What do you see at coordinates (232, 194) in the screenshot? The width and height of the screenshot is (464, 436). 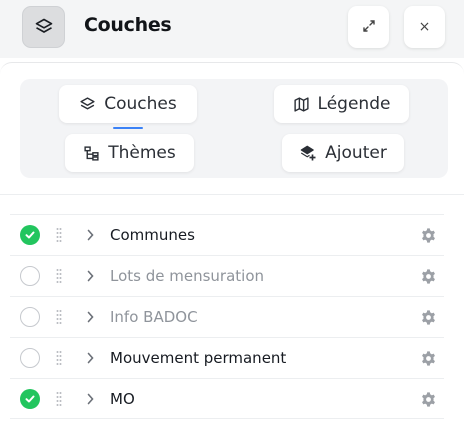 I see `divider` at bounding box center [232, 194].